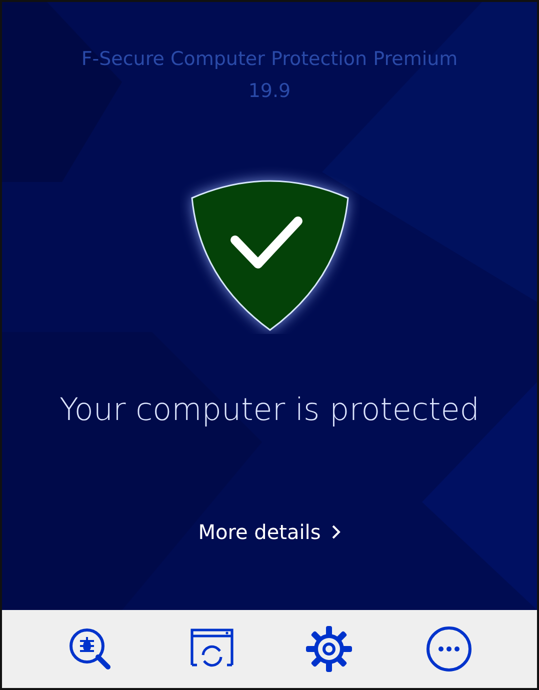 The width and height of the screenshot is (539, 690). I want to click on version-number: 19.9, so click(269, 91).